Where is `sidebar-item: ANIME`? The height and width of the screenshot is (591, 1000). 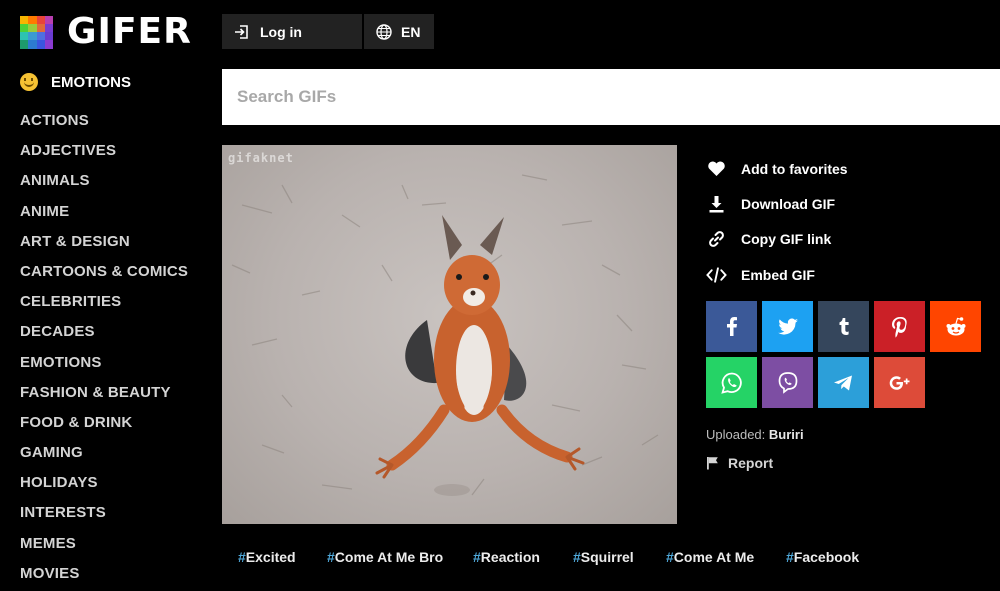
sidebar-item: ANIME is located at coordinates (115, 212).